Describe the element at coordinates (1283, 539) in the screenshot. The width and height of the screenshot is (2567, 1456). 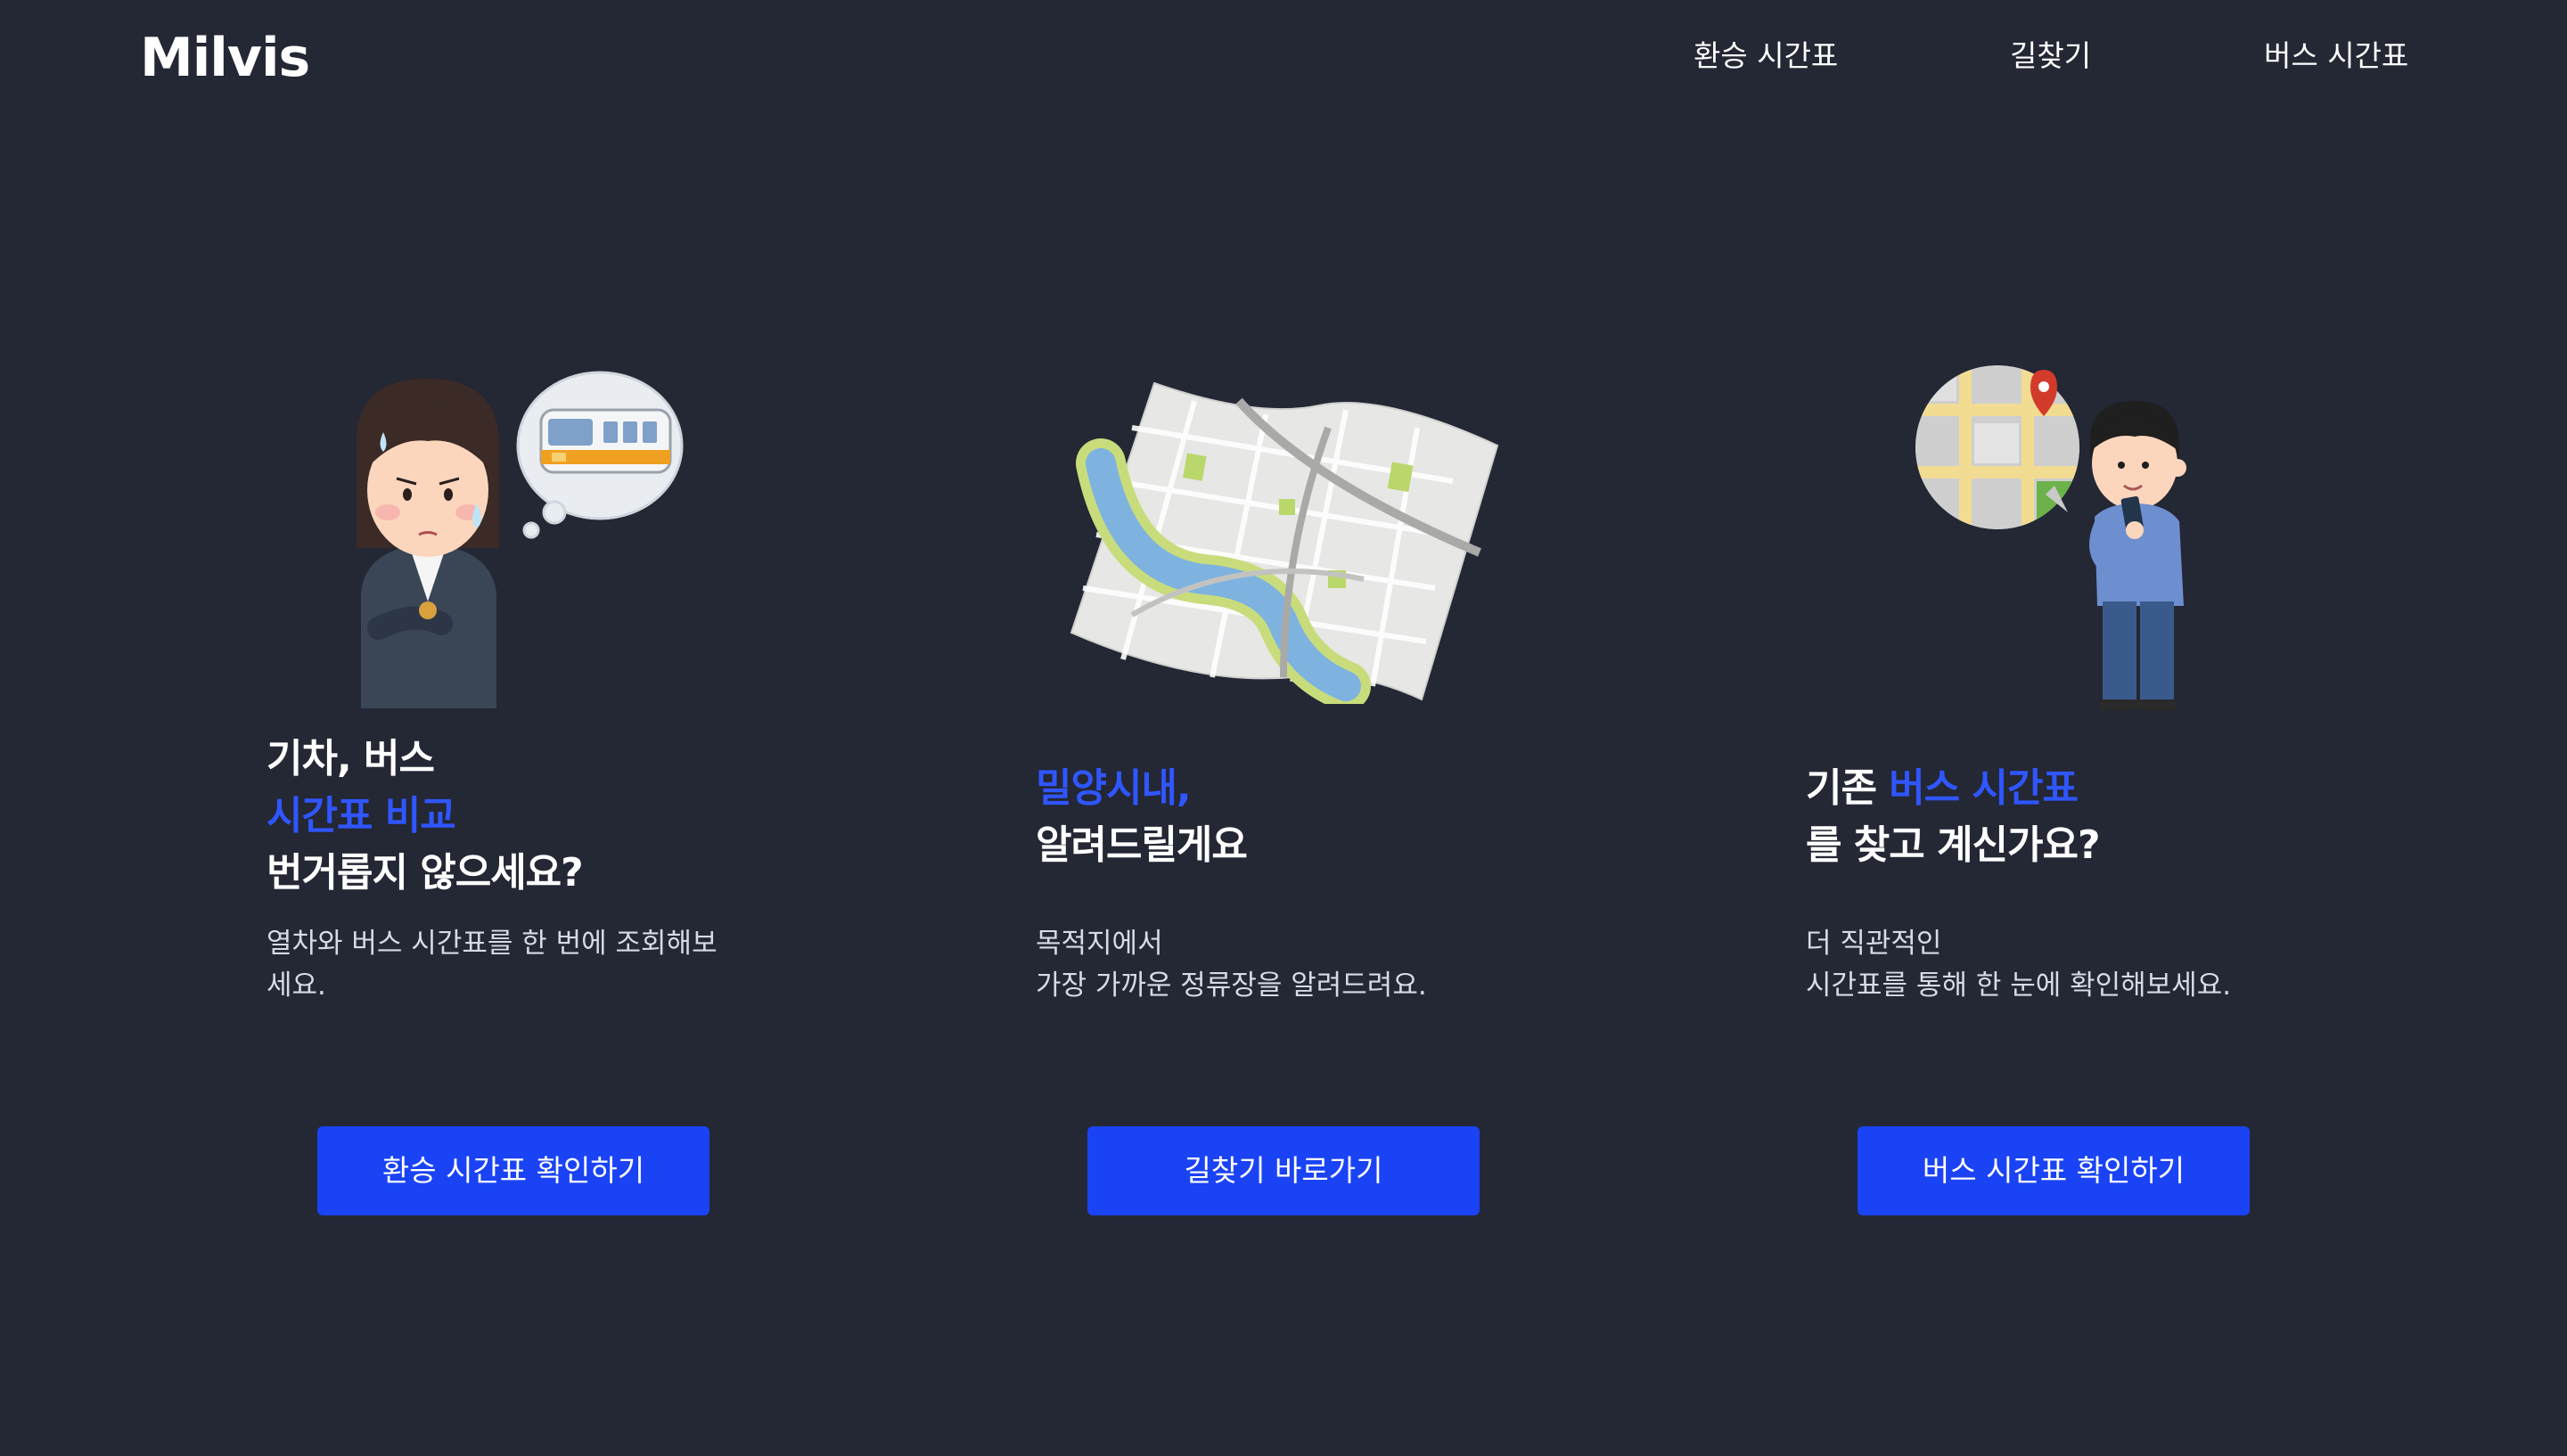
I see `city-map-illustration` at that location.